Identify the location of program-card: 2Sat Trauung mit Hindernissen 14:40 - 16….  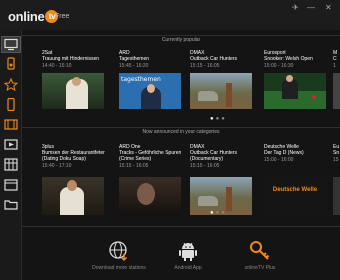
(75, 59).